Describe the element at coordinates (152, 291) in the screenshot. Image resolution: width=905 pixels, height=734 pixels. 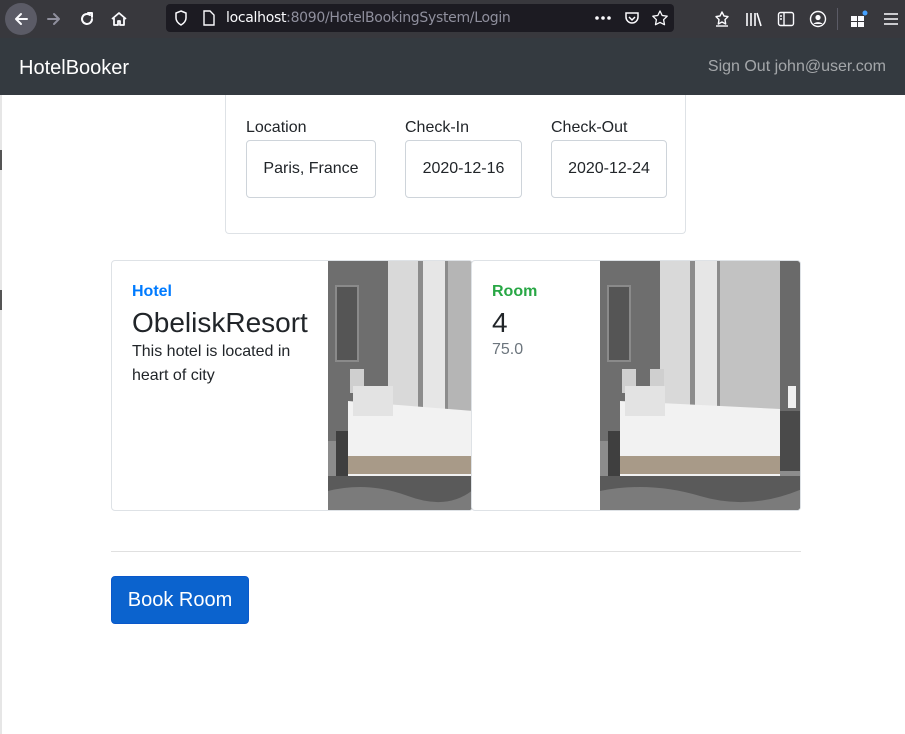
I see `hotel-subtitle: Hotel` at that location.